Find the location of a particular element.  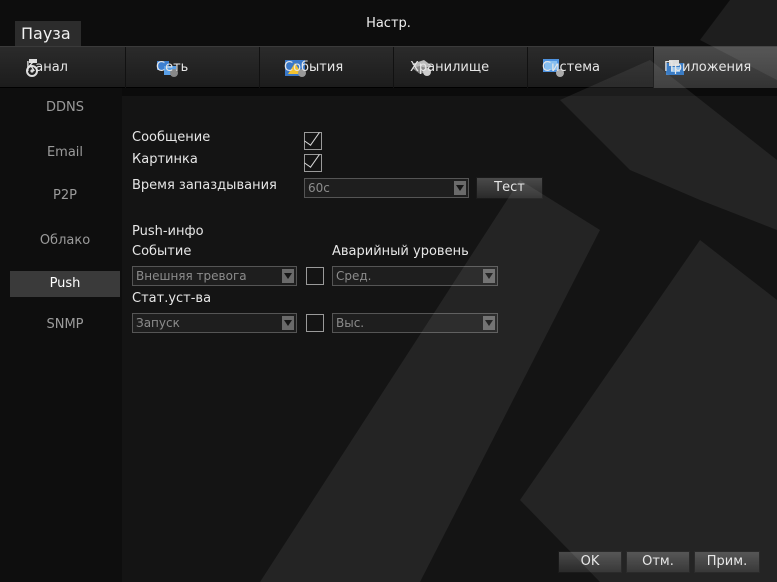

picture-checkbox is located at coordinates (313, 163).